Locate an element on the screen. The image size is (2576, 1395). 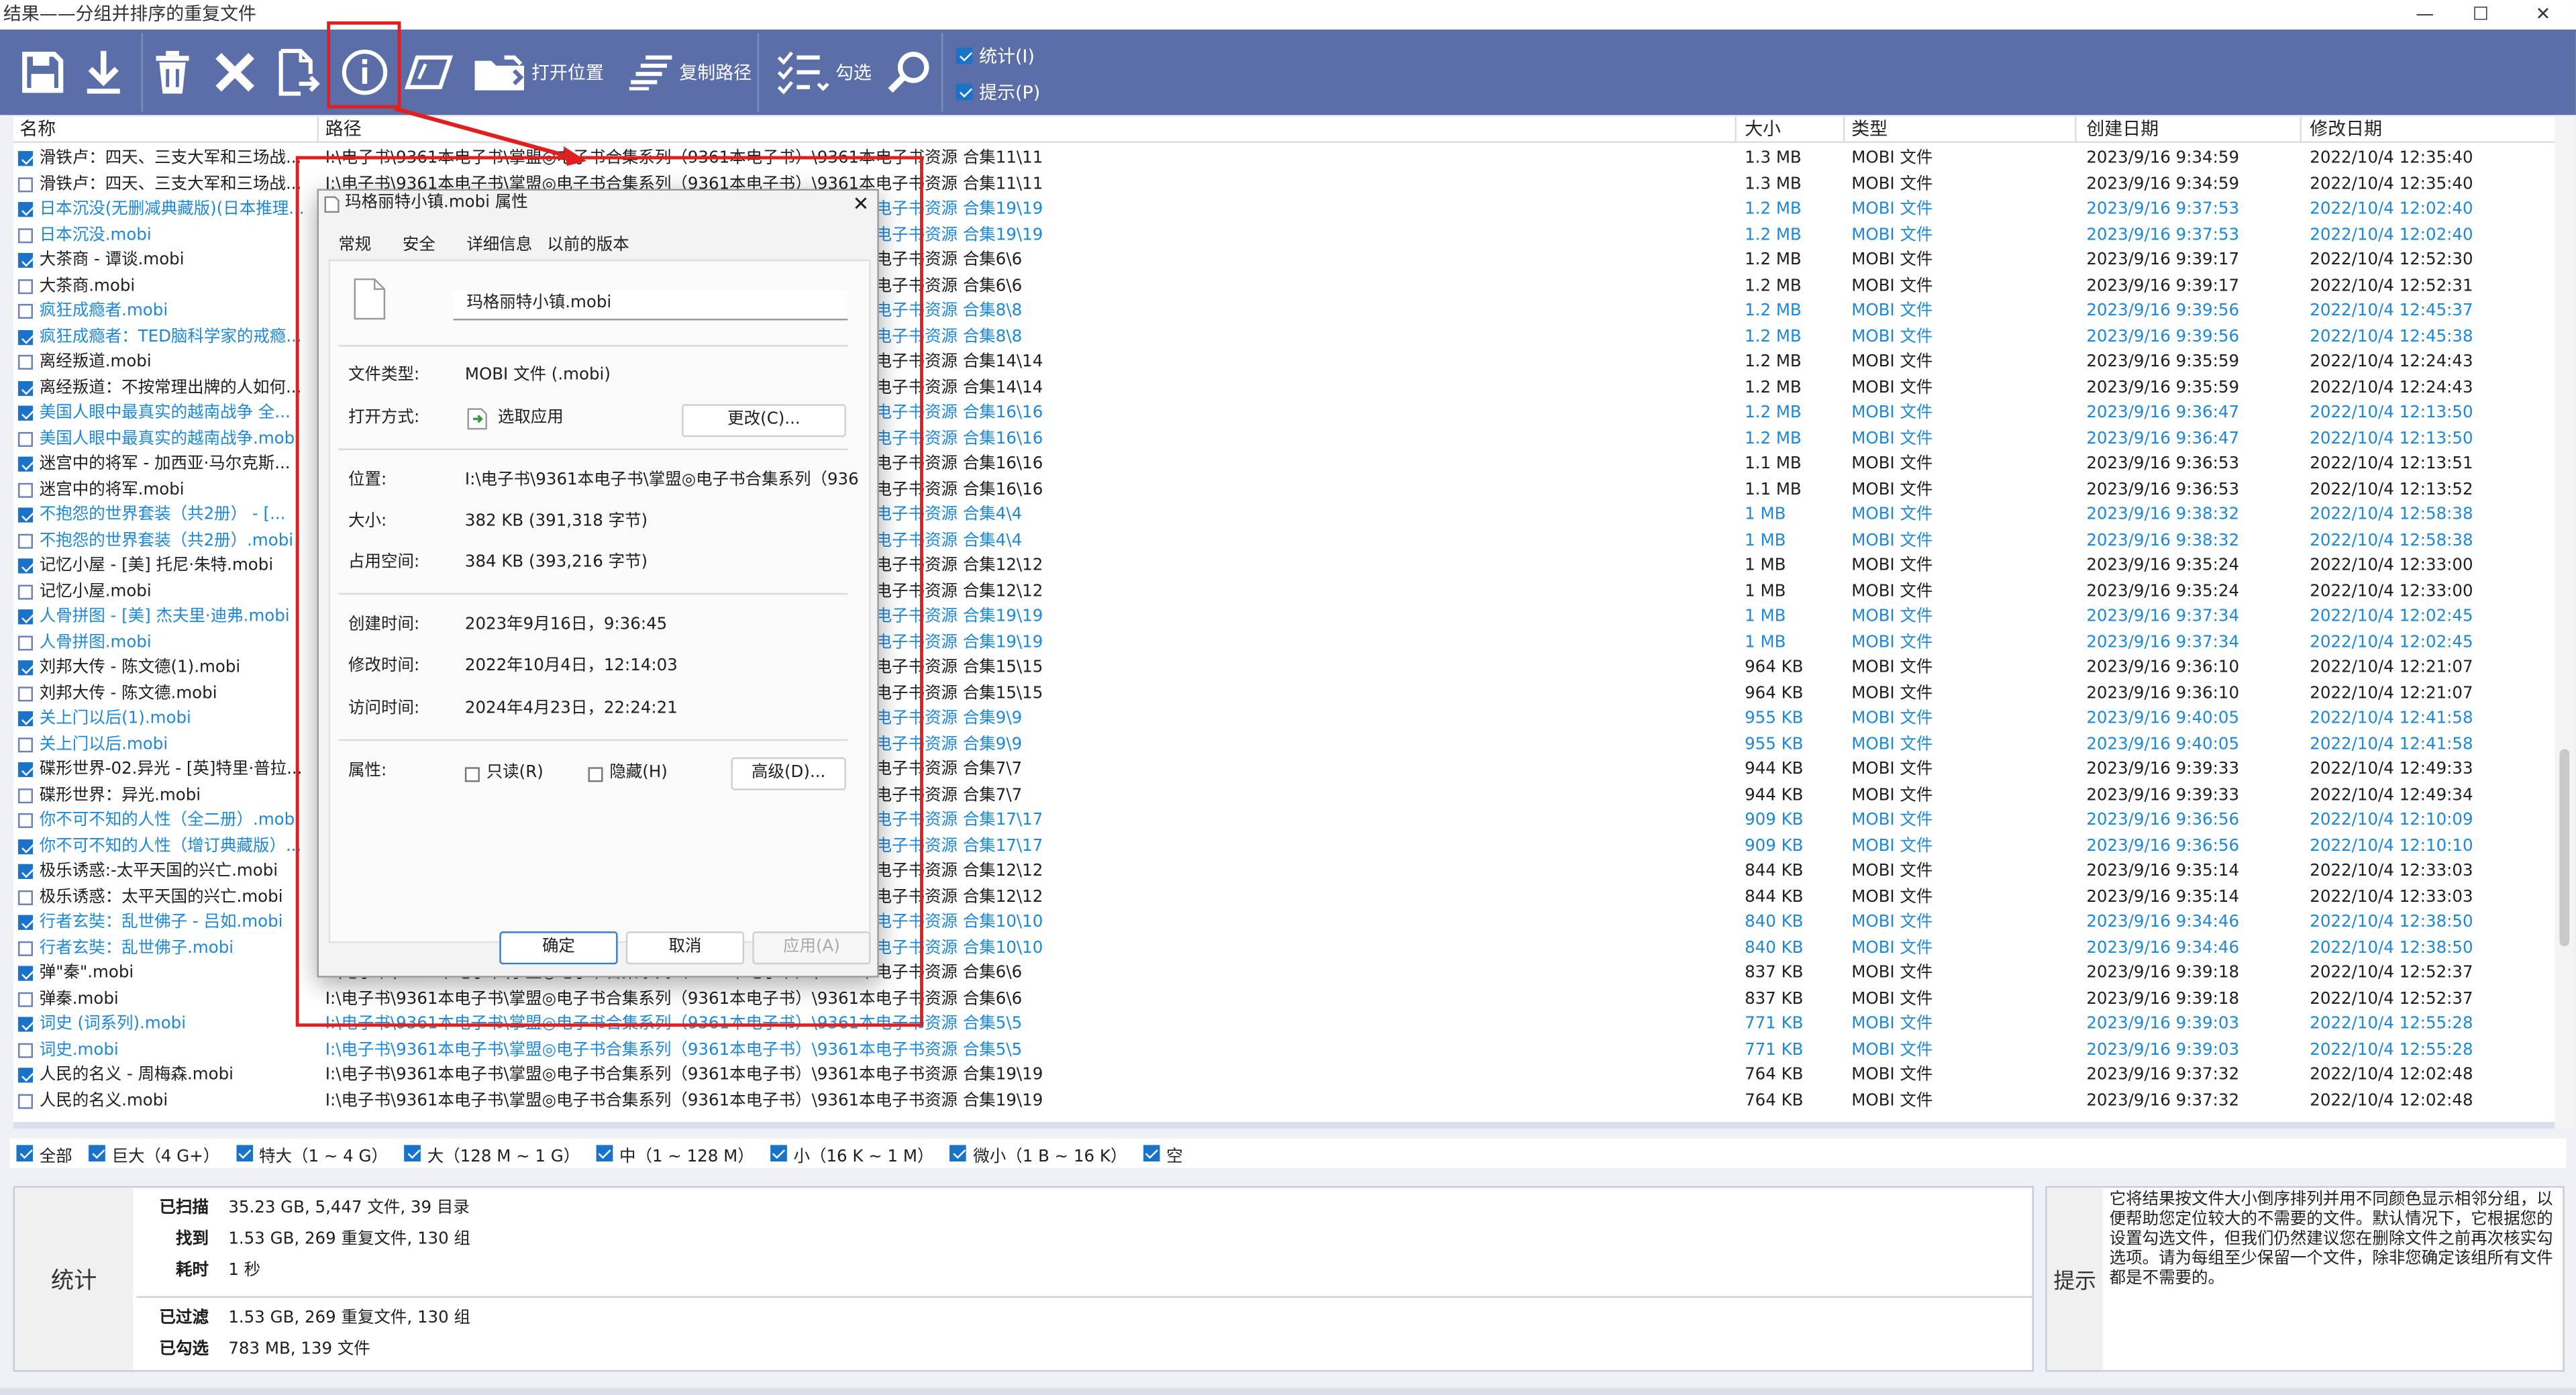
annotation-arrow-icon is located at coordinates (490, 136).